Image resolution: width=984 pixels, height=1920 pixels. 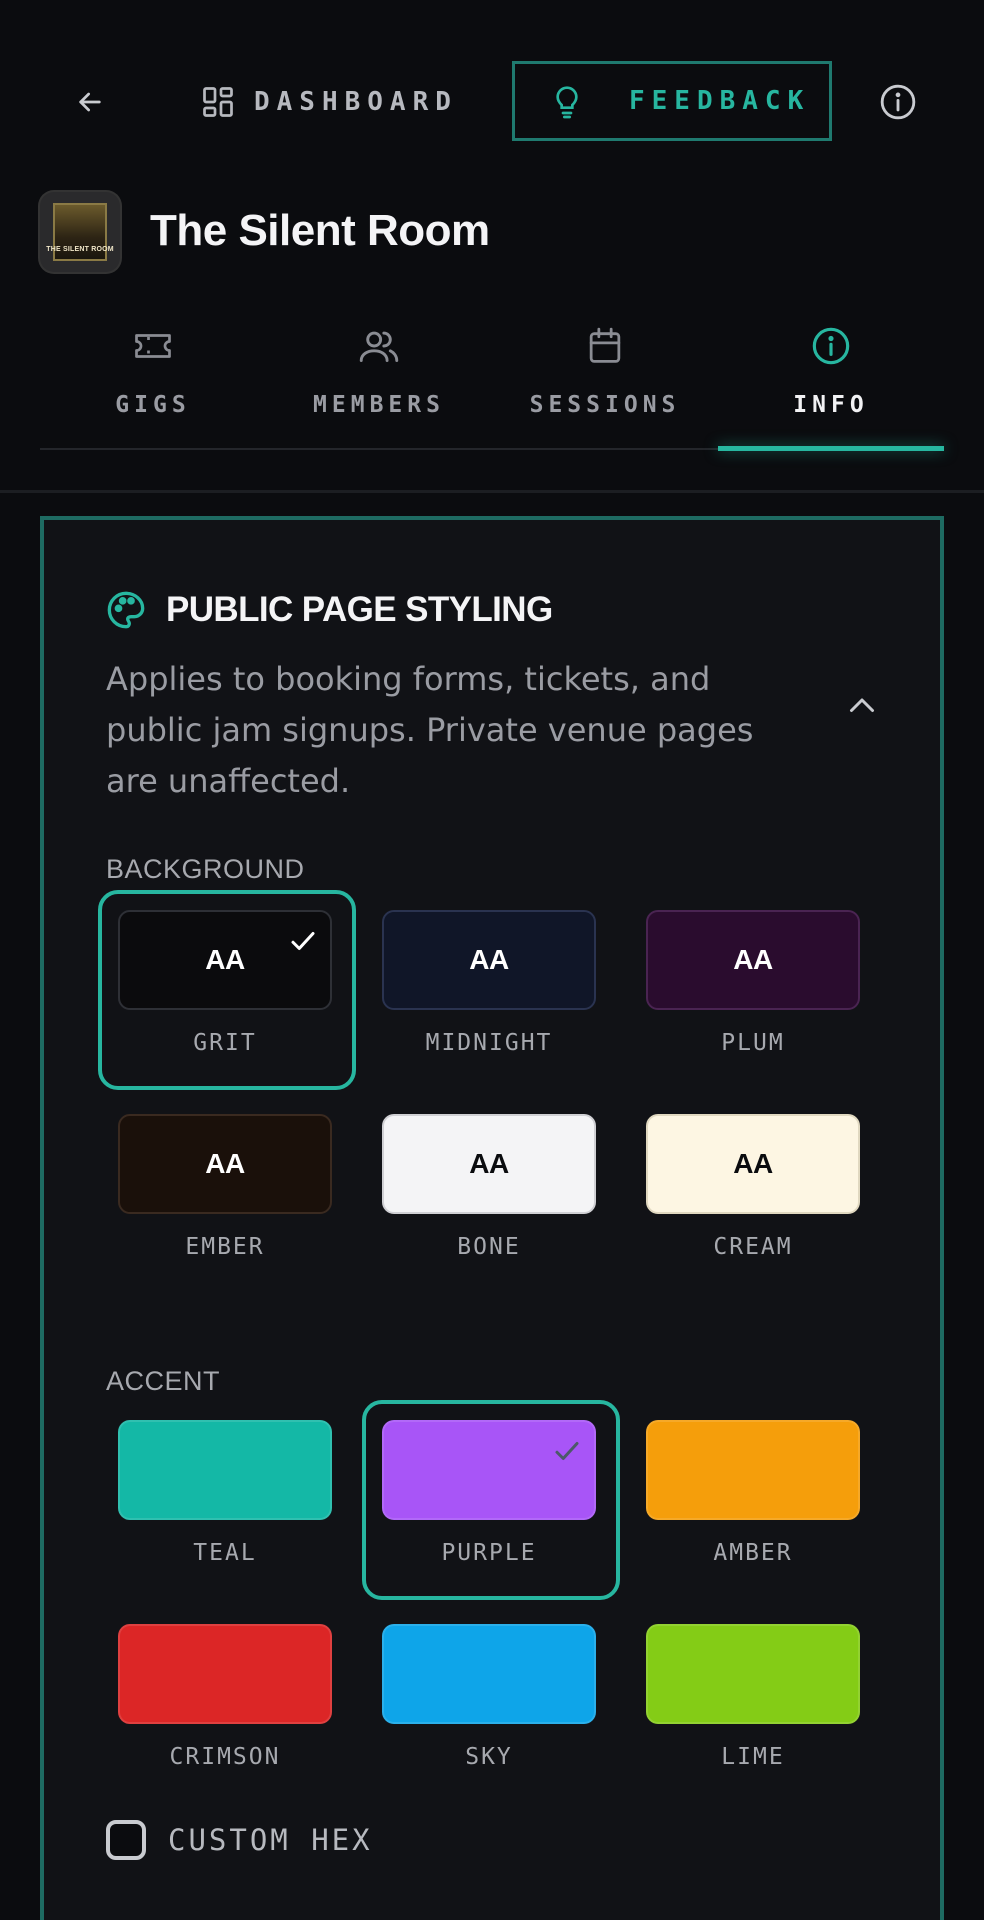 I want to click on background-option-ember: AA EMBER, so click(x=225, y=1208).